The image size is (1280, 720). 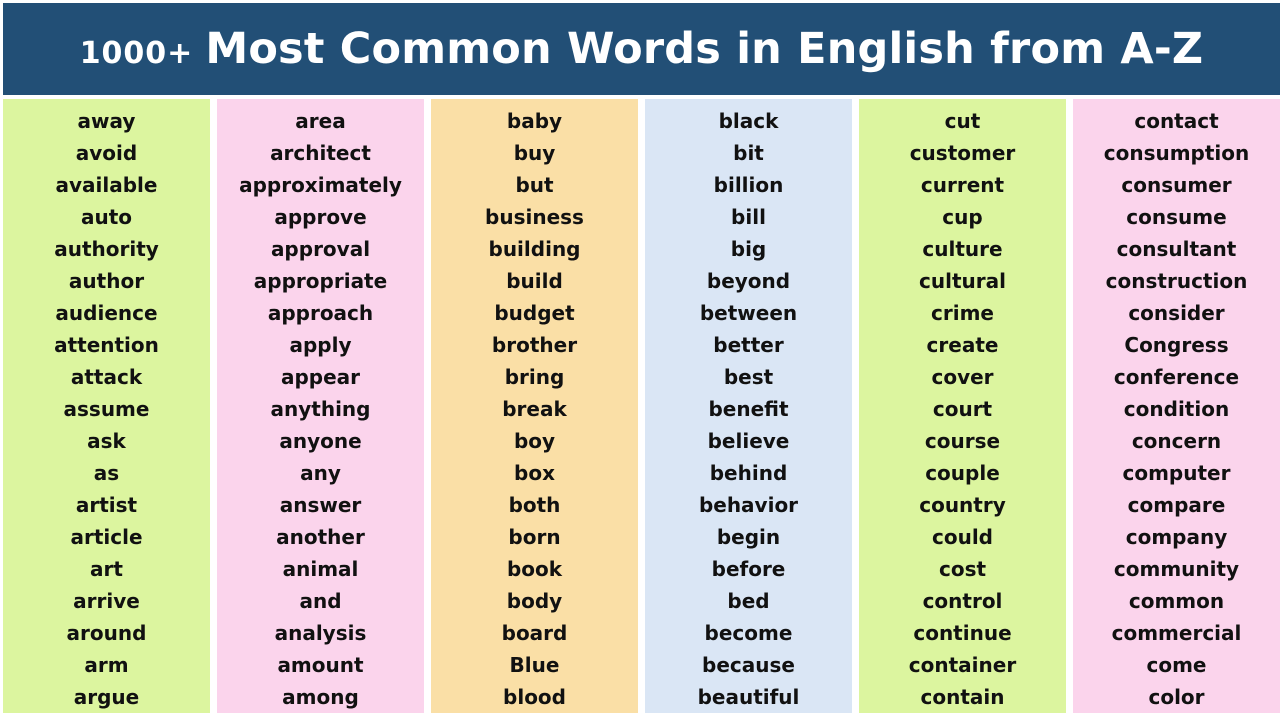 What do you see at coordinates (534, 601) in the screenshot?
I see `word-item: body` at bounding box center [534, 601].